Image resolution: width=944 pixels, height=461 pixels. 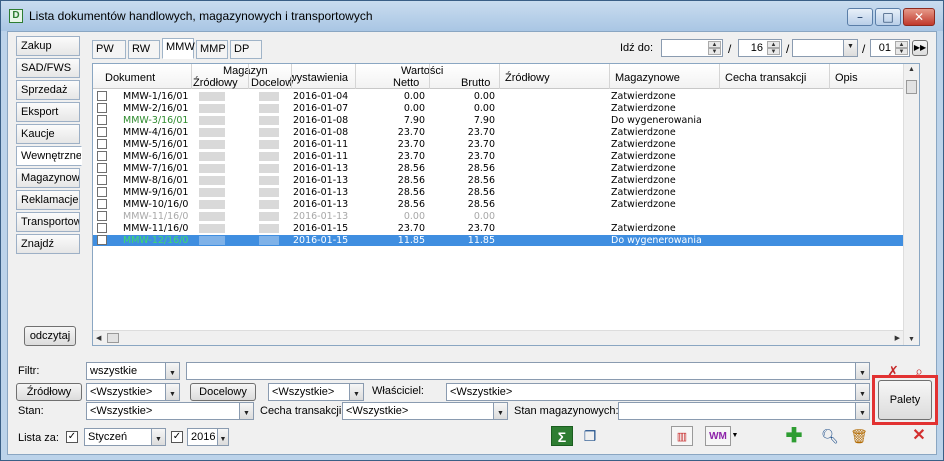 What do you see at coordinates (316, 392) in the screenshot?
I see `target-warehouse-select: <Wszystkie>` at bounding box center [316, 392].